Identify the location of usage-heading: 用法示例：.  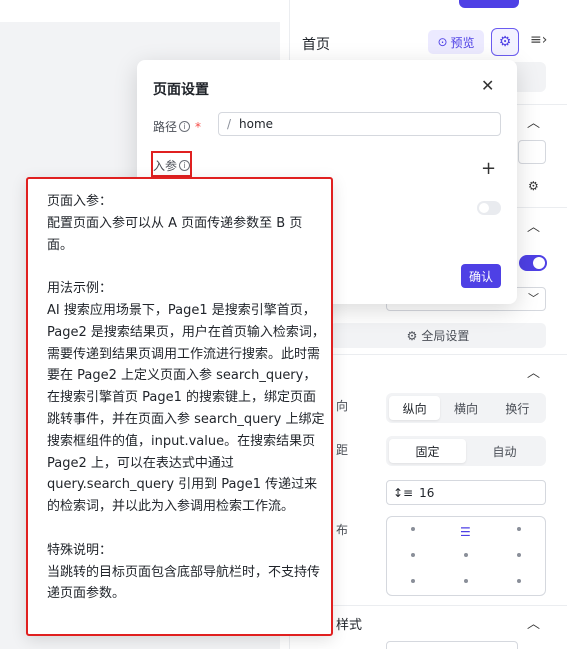
(80, 289).